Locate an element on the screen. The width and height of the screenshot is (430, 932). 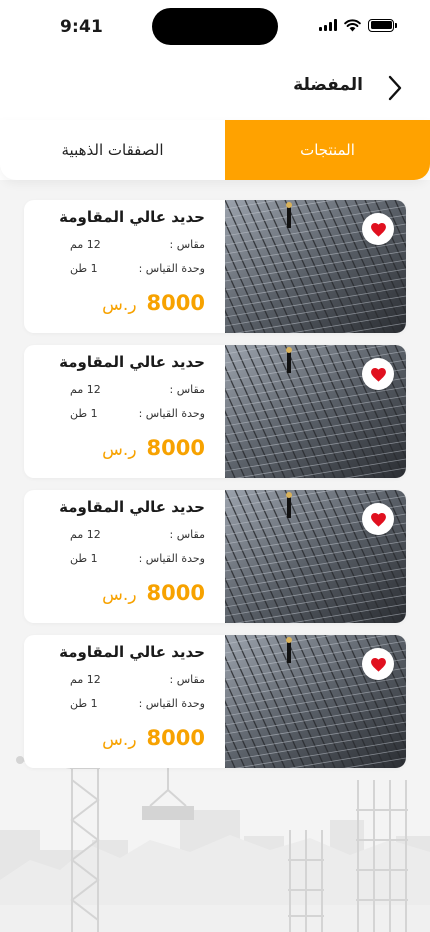
status-bar: 9:41 is located at coordinates (215, 27).